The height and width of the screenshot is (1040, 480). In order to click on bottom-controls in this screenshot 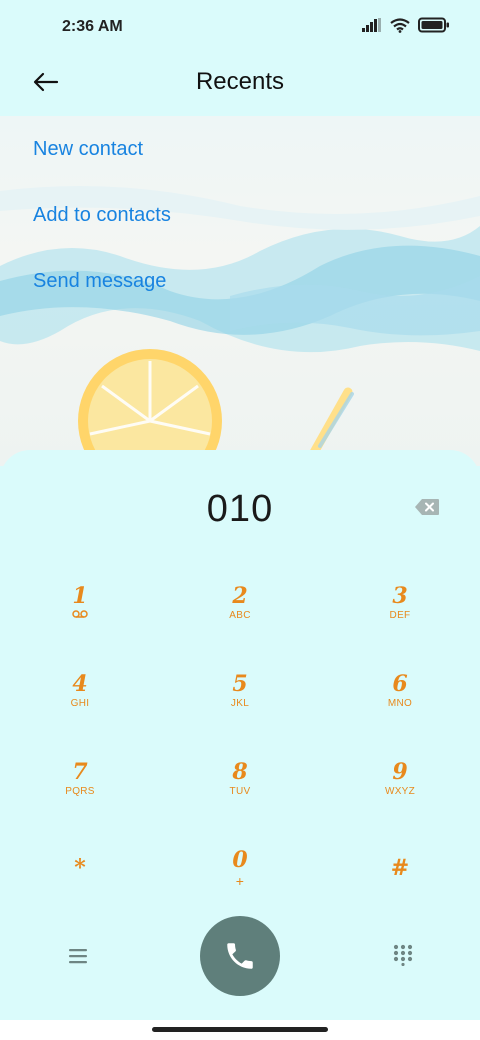, I will do `click(240, 957)`.